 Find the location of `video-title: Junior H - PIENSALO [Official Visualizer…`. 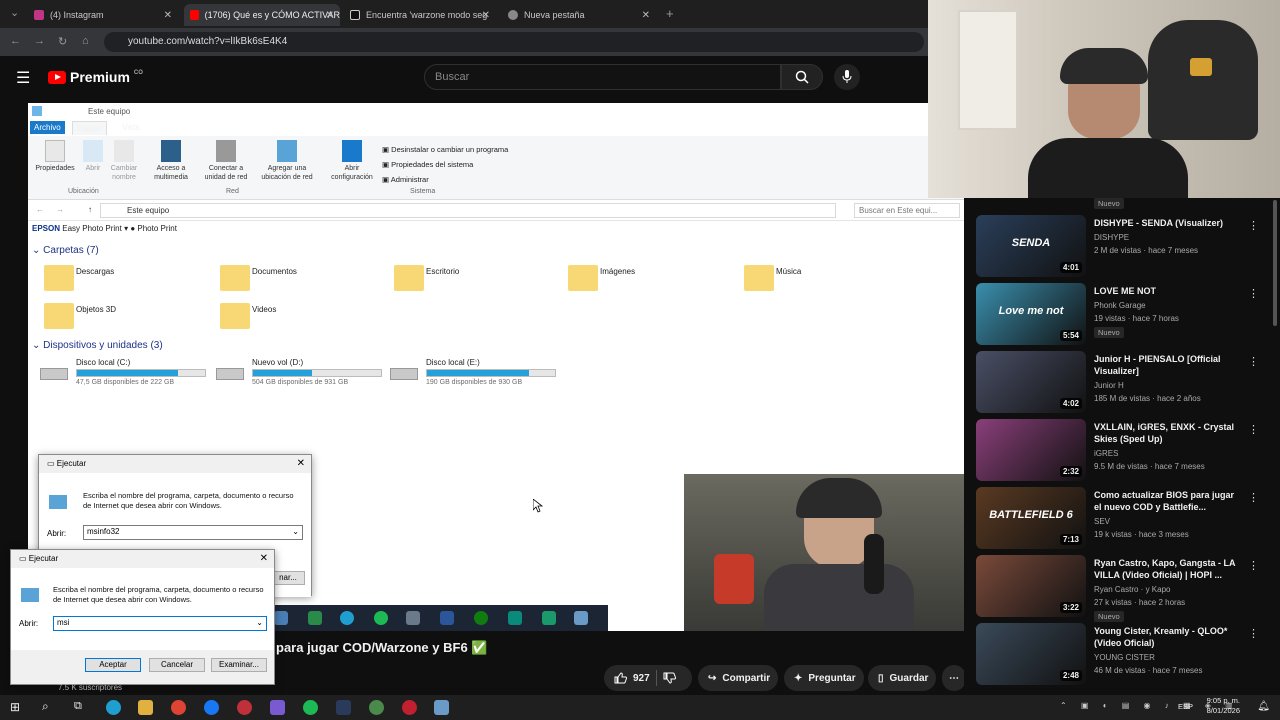

video-title: Junior H - PIENSALO [Official Visualizer… is located at coordinates (1169, 365).